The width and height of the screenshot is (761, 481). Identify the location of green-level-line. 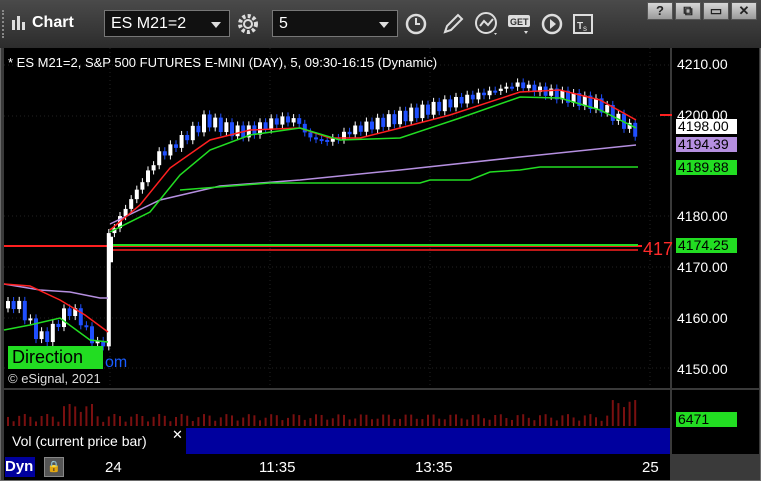
(408, 178).